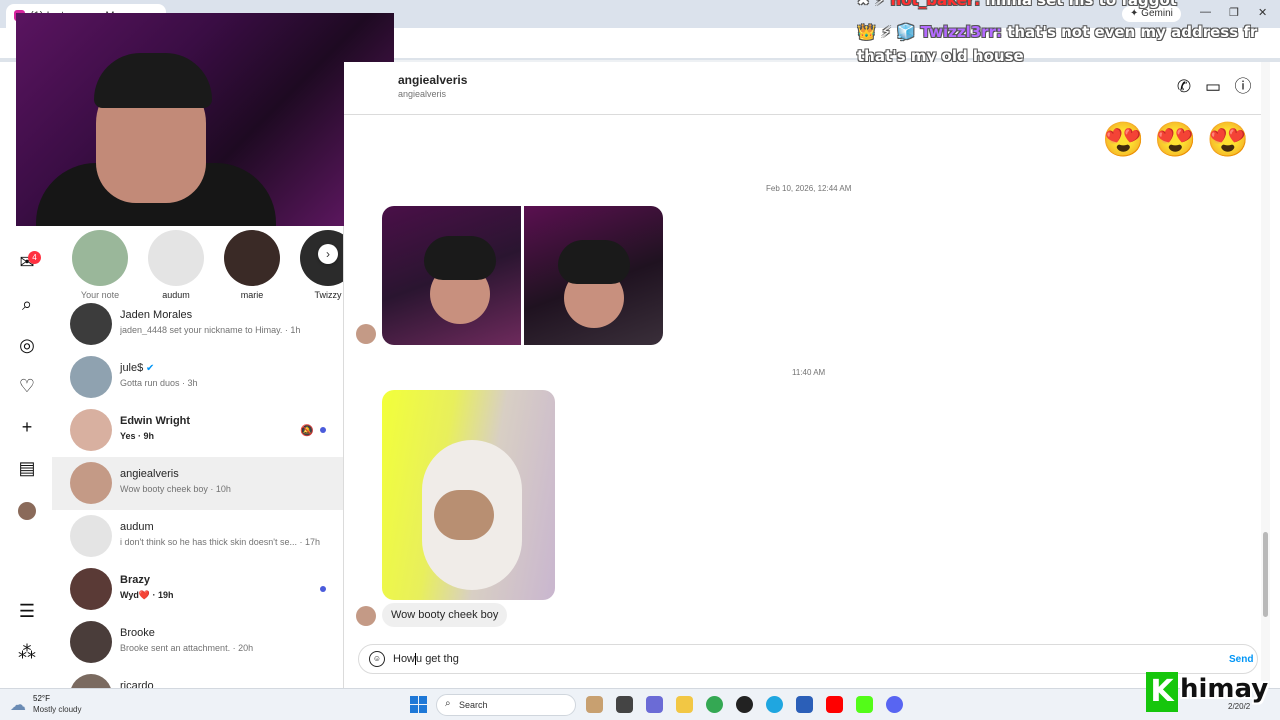 The image size is (1280, 720). Describe the element at coordinates (27, 611) in the screenshot. I see `menu-icon: ☰` at that location.